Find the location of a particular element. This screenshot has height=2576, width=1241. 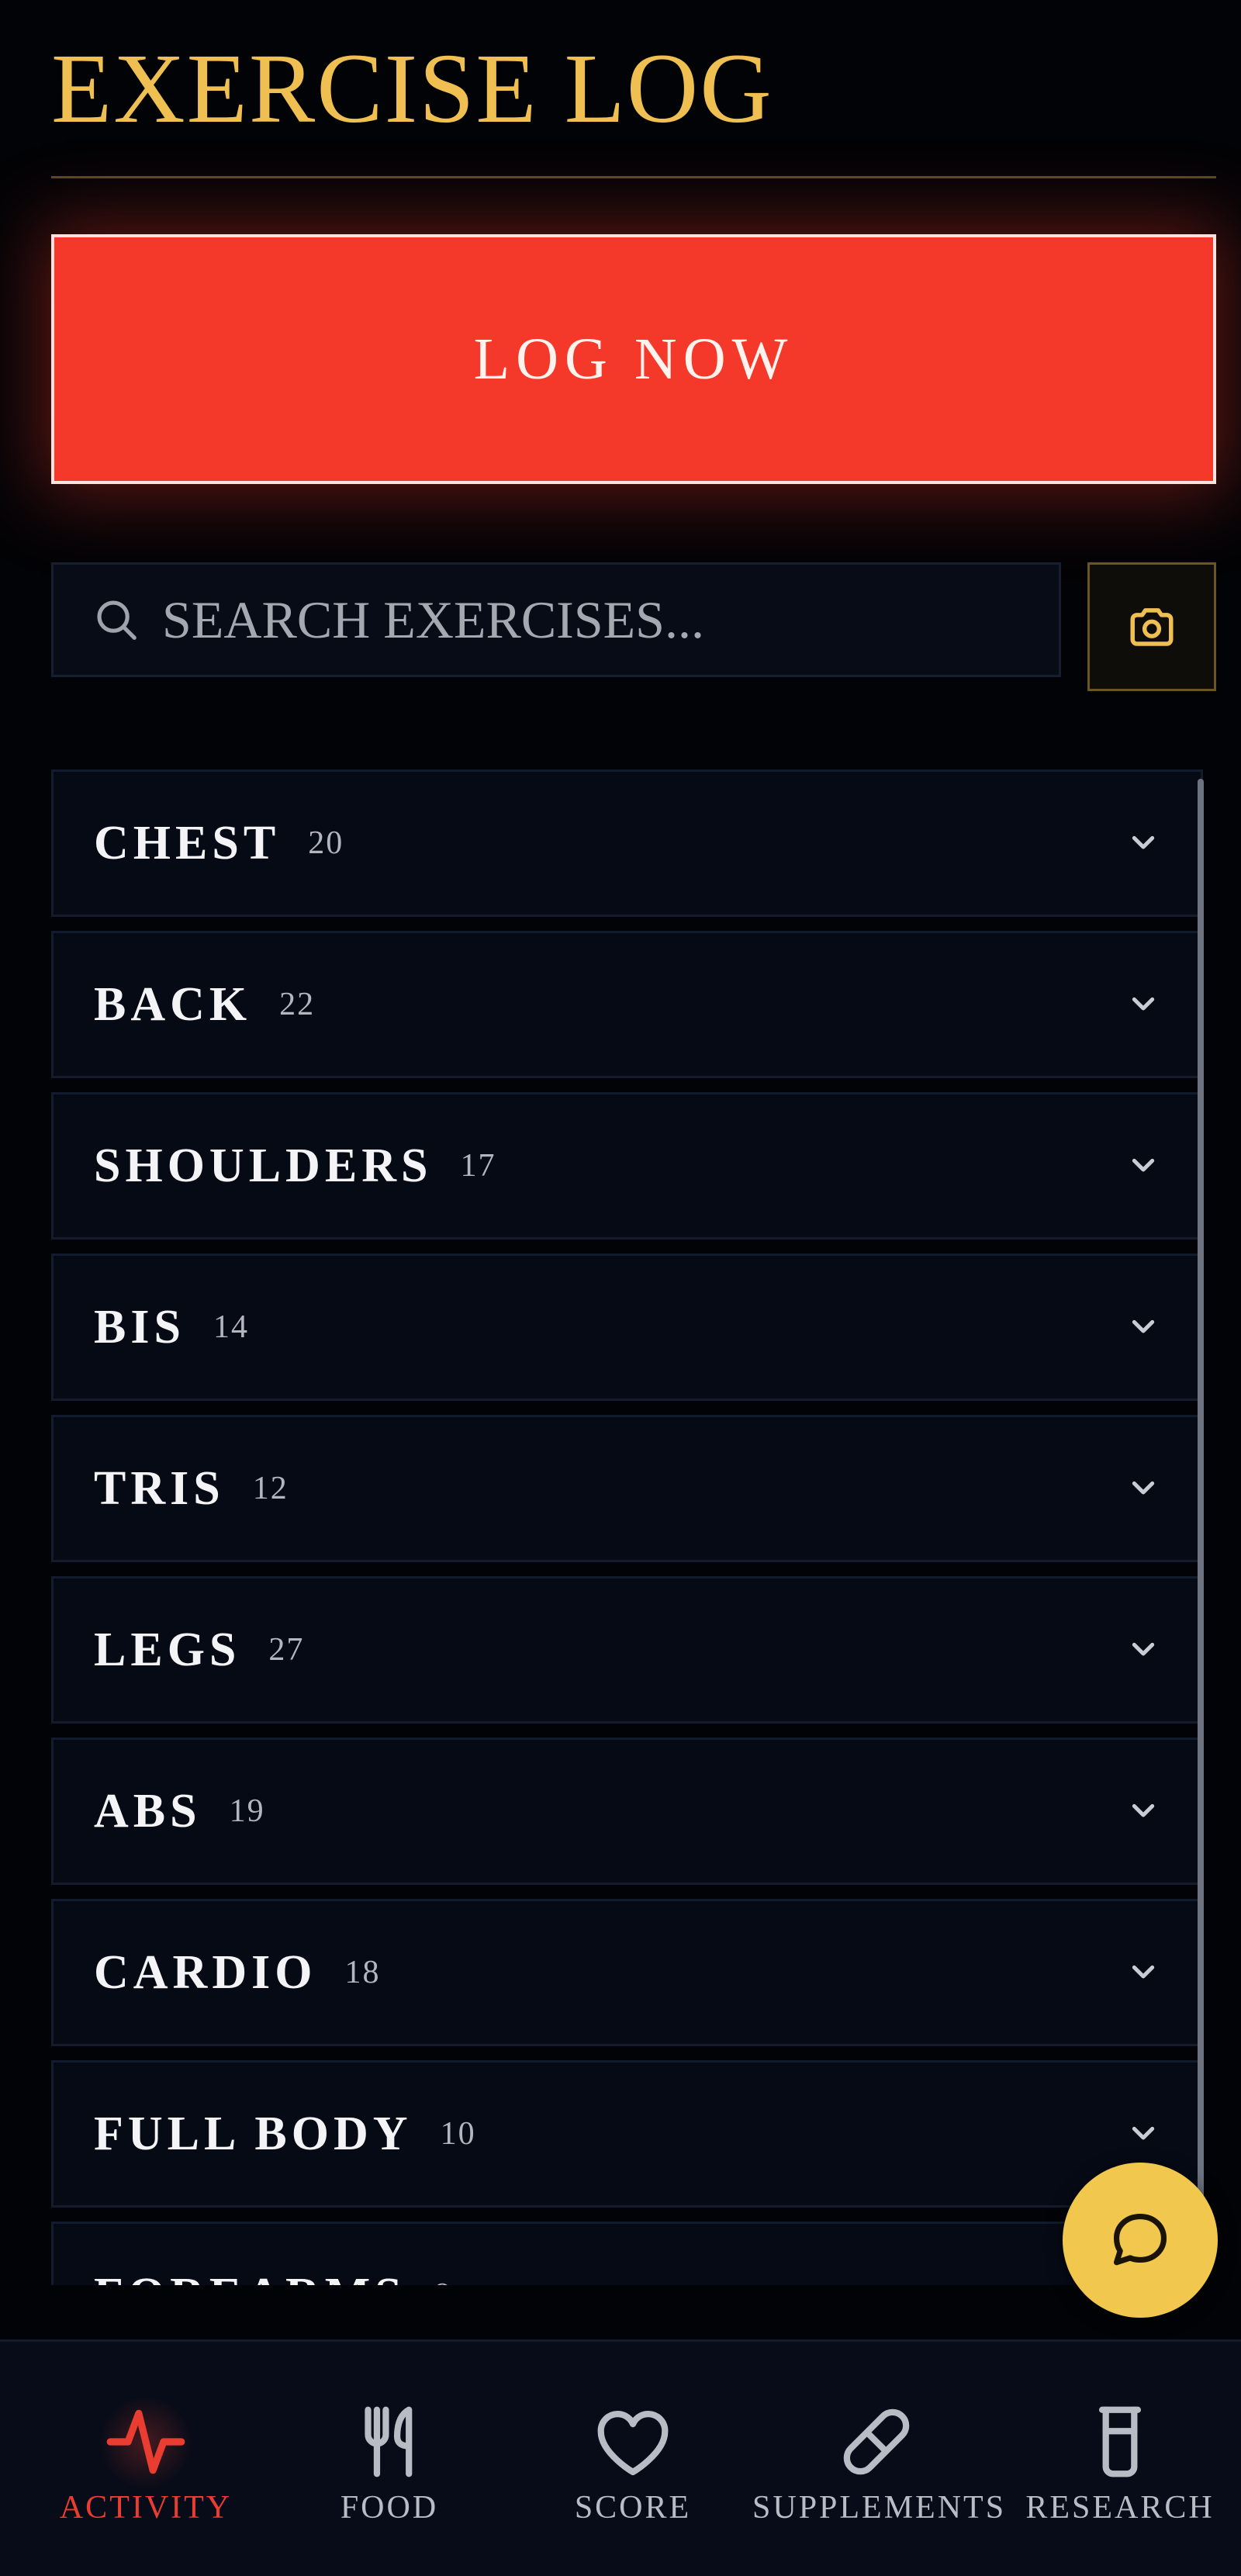

nav-activity: ACTIVITY is located at coordinates (146, 2459).